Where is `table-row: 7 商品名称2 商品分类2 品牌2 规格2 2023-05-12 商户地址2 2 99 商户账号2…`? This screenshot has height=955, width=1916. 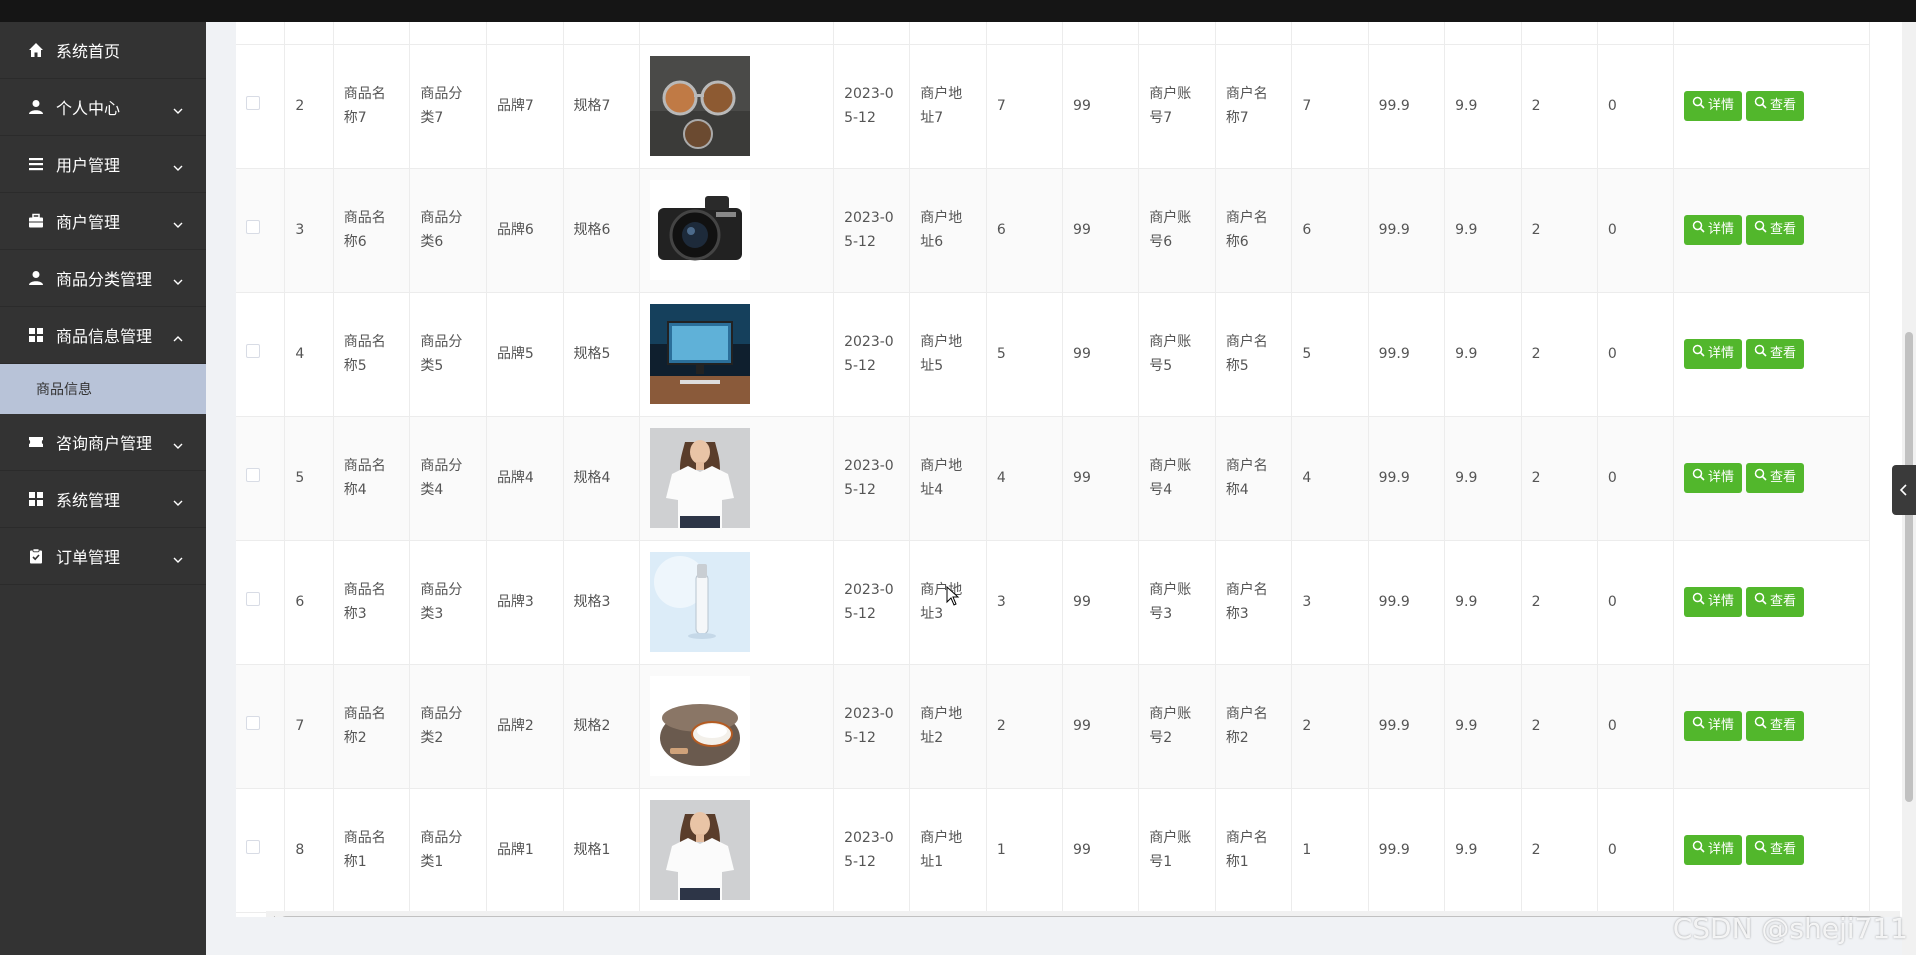
table-row: 7 商品名称2 商品分类2 品牌2 规格2 2023-05-12 商户地址2 2 99 商户账号2… is located at coordinates (1053, 726).